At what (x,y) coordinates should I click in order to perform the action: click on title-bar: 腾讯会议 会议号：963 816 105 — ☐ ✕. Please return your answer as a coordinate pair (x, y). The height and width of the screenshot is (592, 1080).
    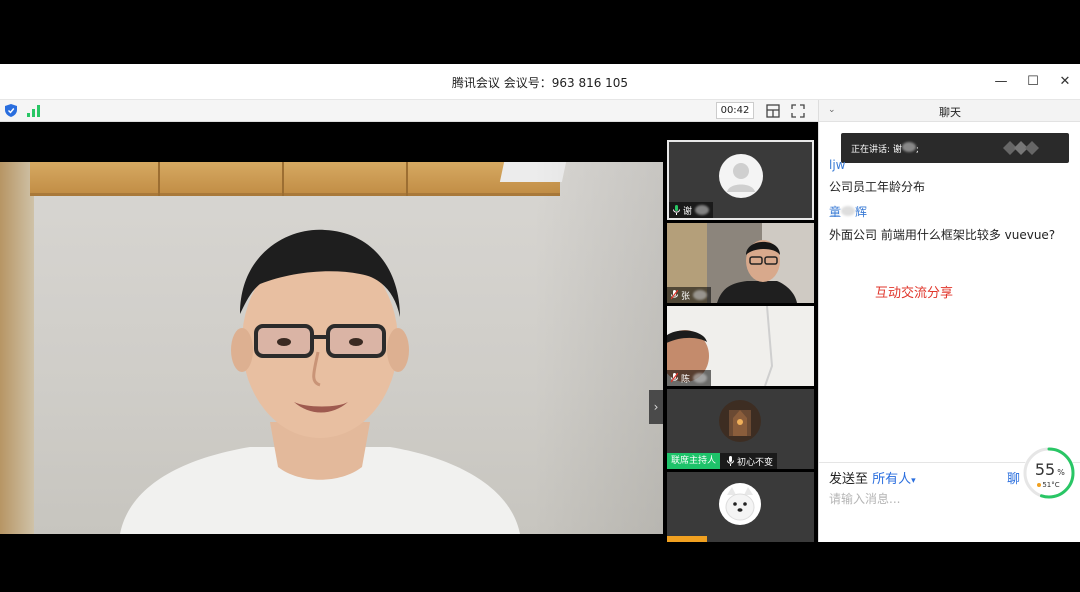
    Looking at the image, I should click on (540, 82).